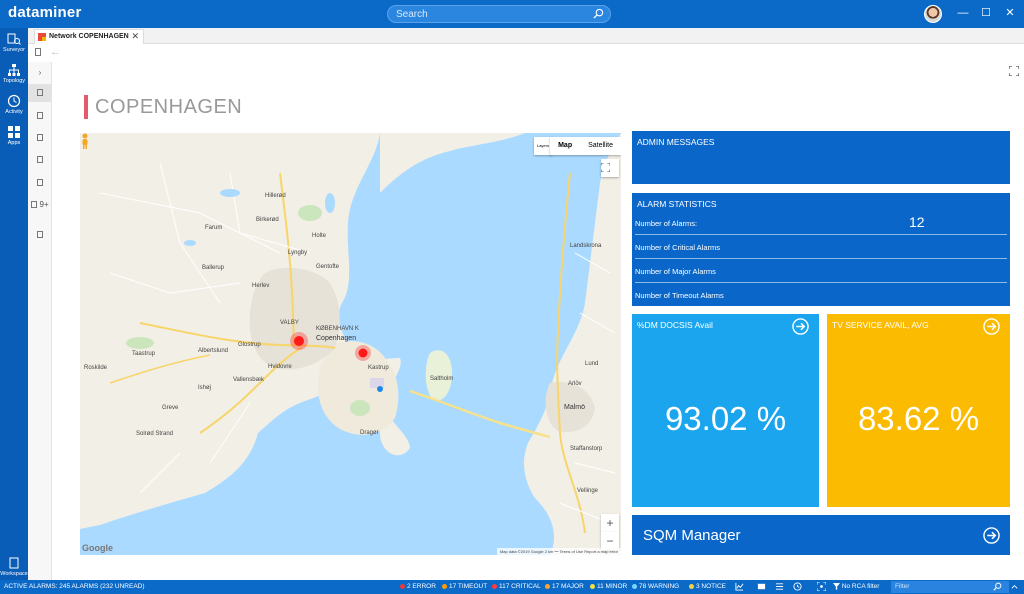  I want to click on map-label-vellinge: Vellinge, so click(588, 491).